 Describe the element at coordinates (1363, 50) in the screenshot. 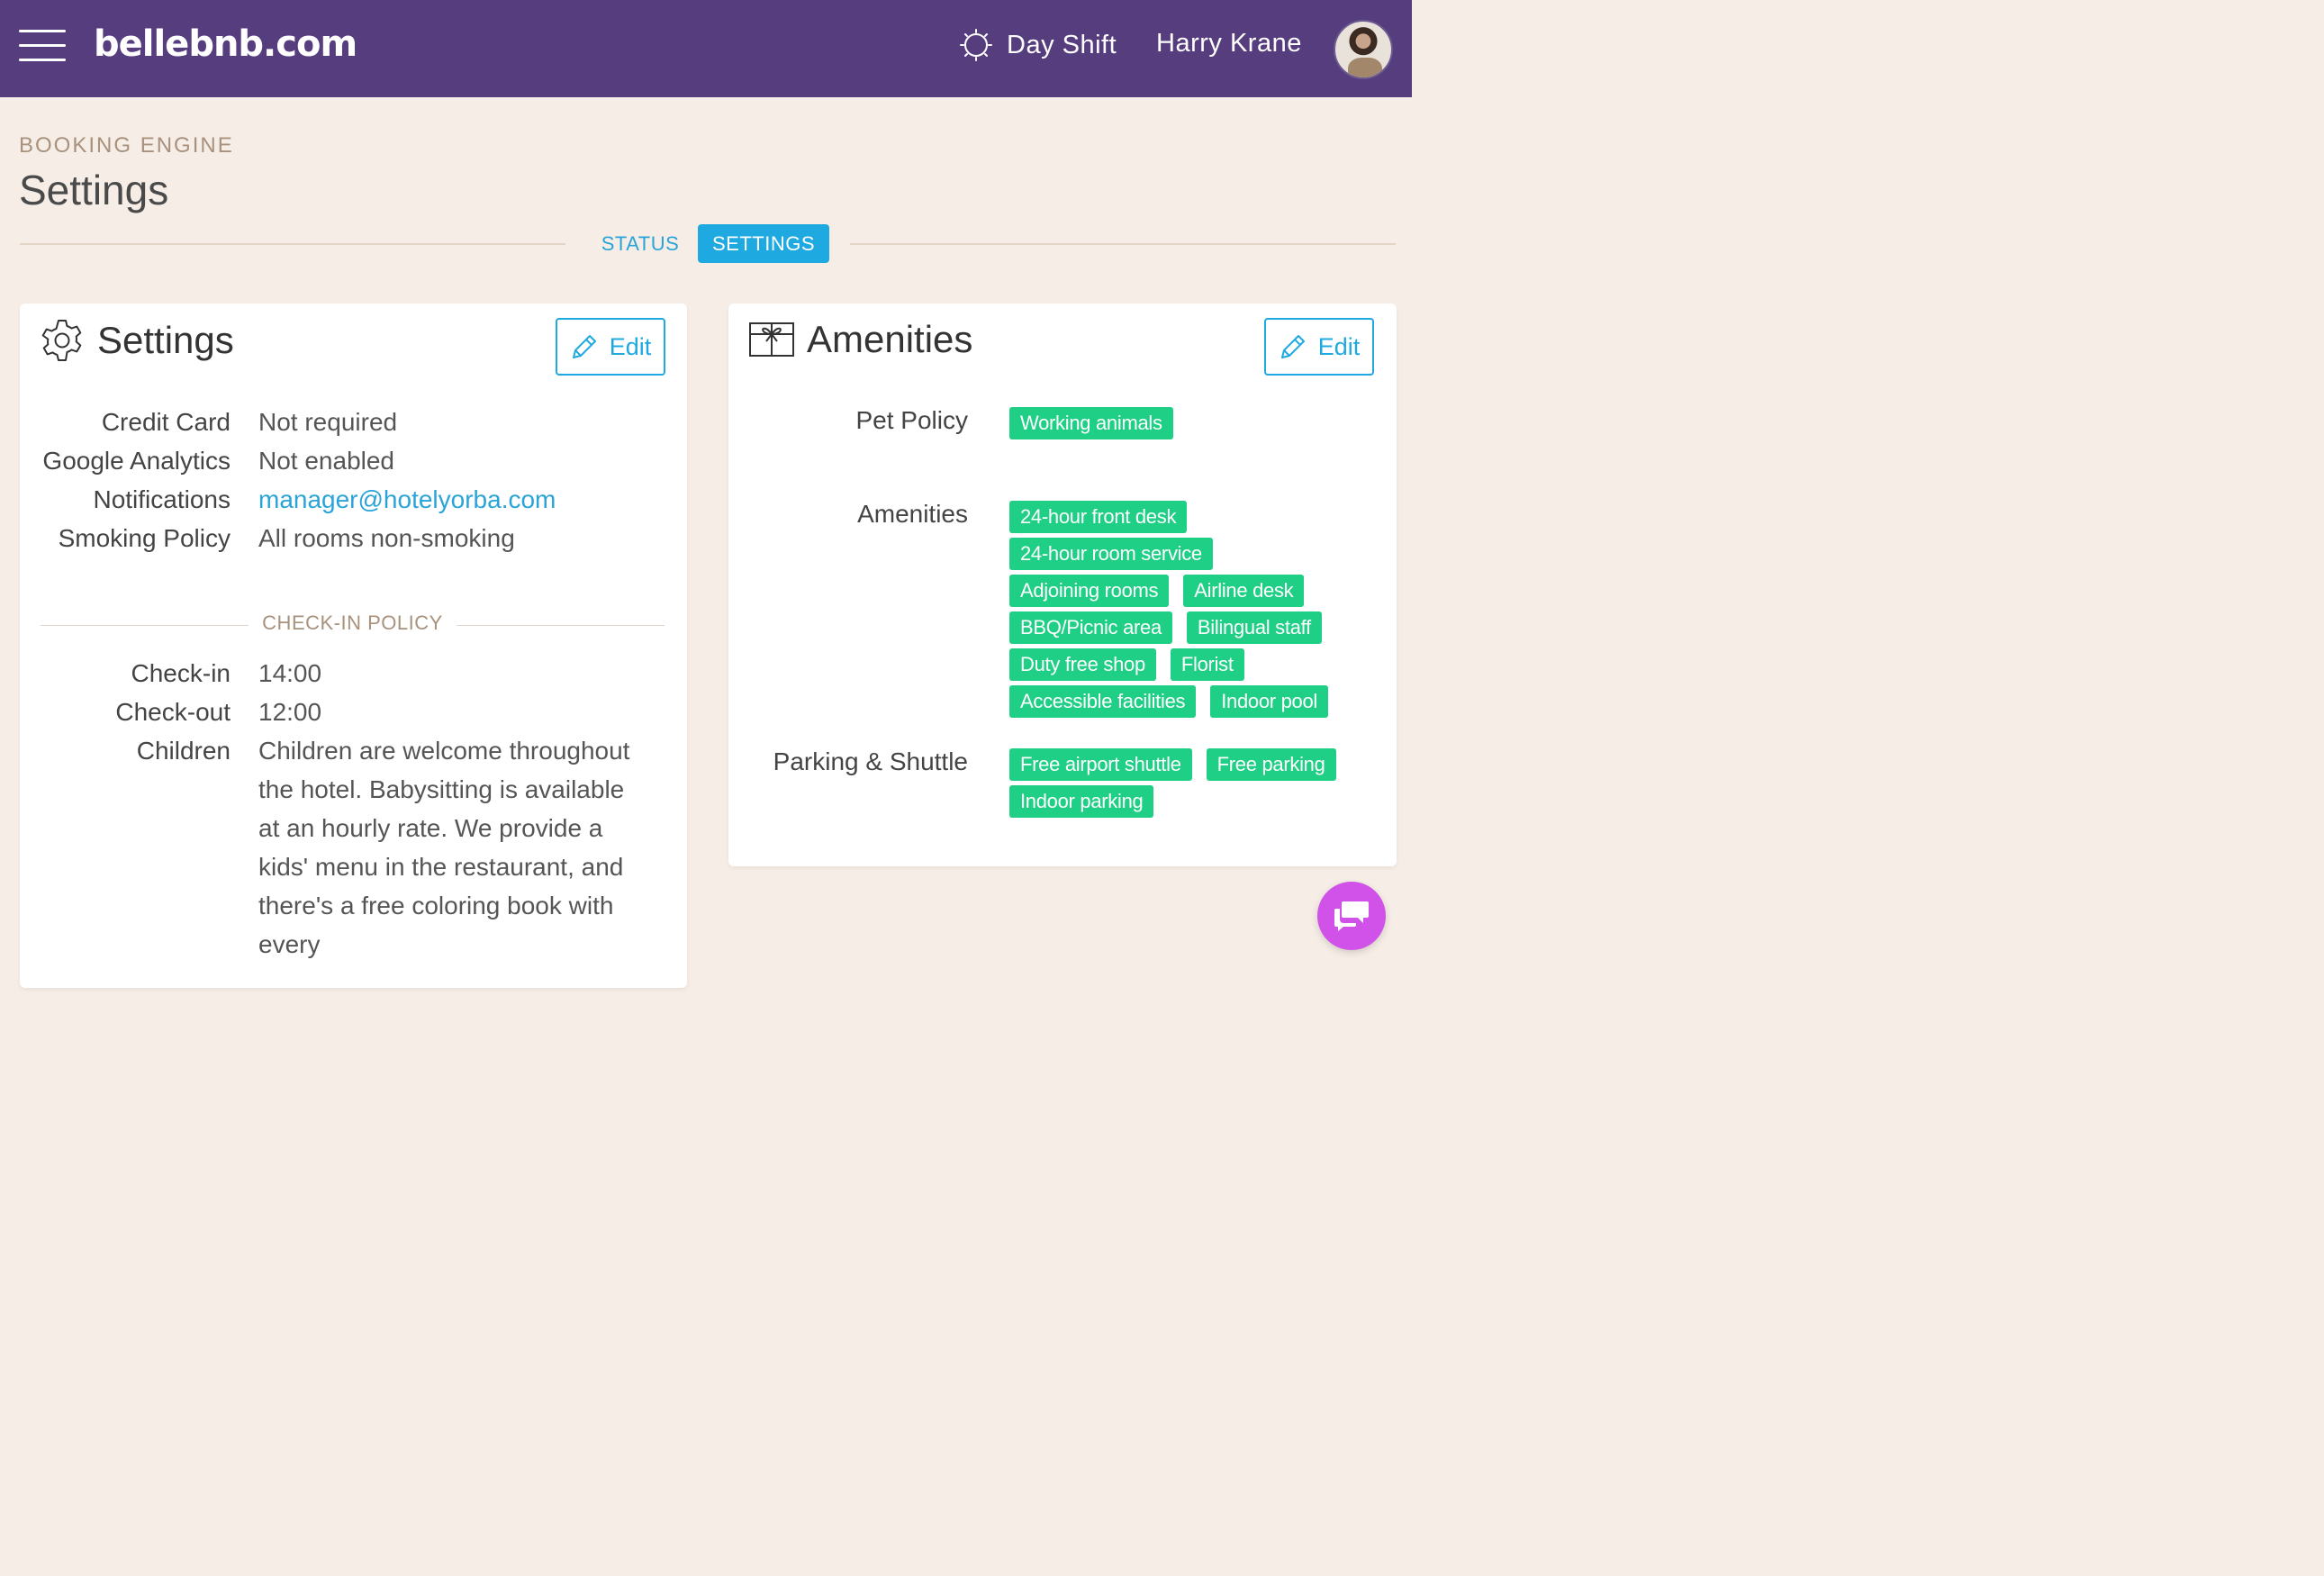

I see `avatar` at that location.